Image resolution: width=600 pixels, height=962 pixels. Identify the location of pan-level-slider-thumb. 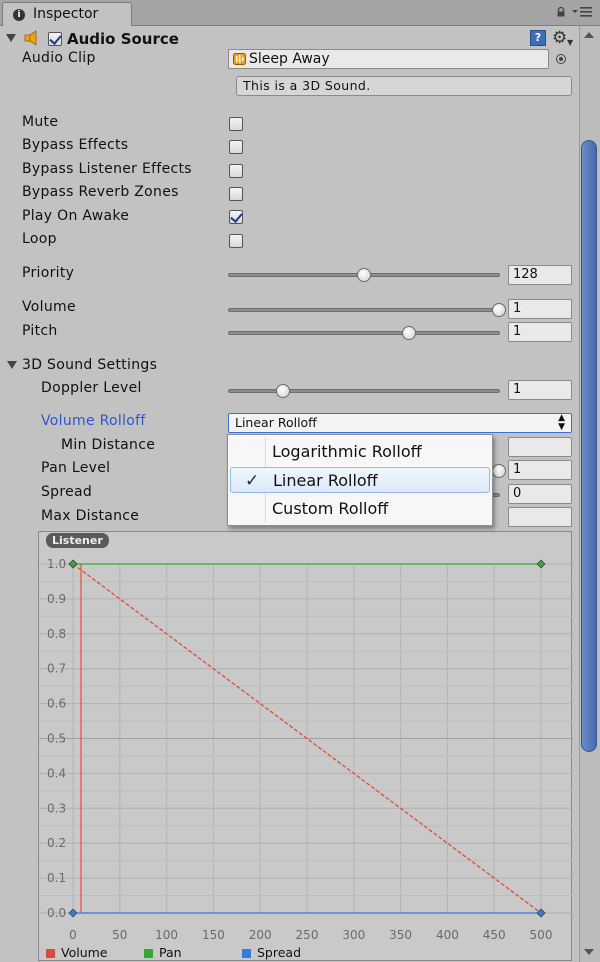
(499, 471).